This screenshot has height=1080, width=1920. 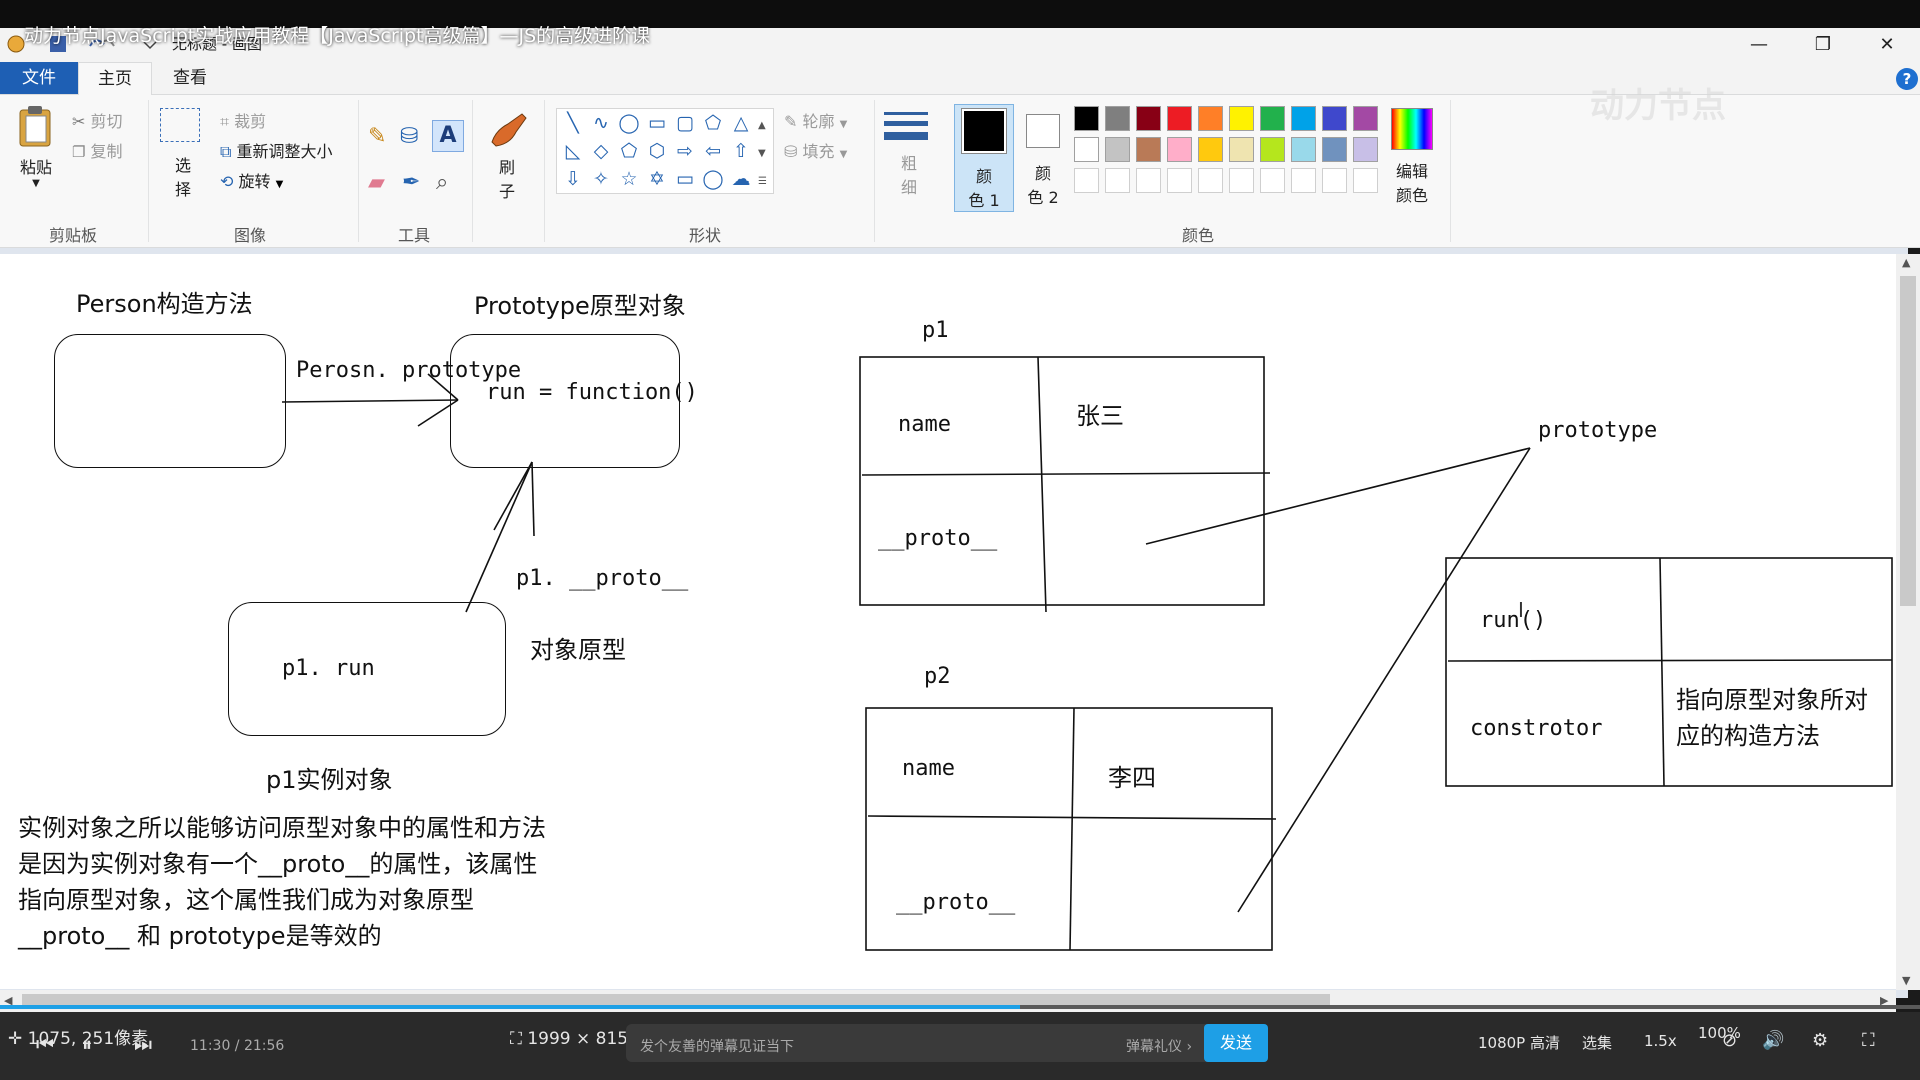 What do you see at coordinates (36, 152) in the screenshot?
I see `paste-button: 粘贴 ▼` at bounding box center [36, 152].